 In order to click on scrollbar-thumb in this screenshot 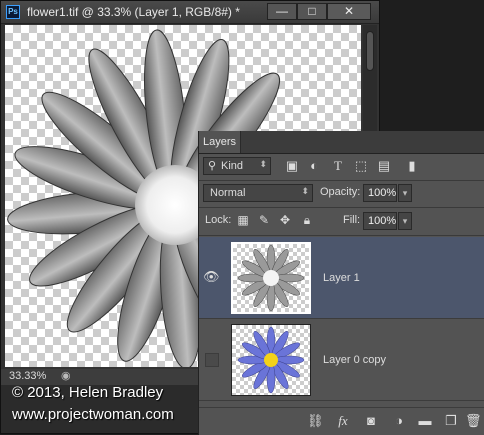, I will do `click(370, 51)`.